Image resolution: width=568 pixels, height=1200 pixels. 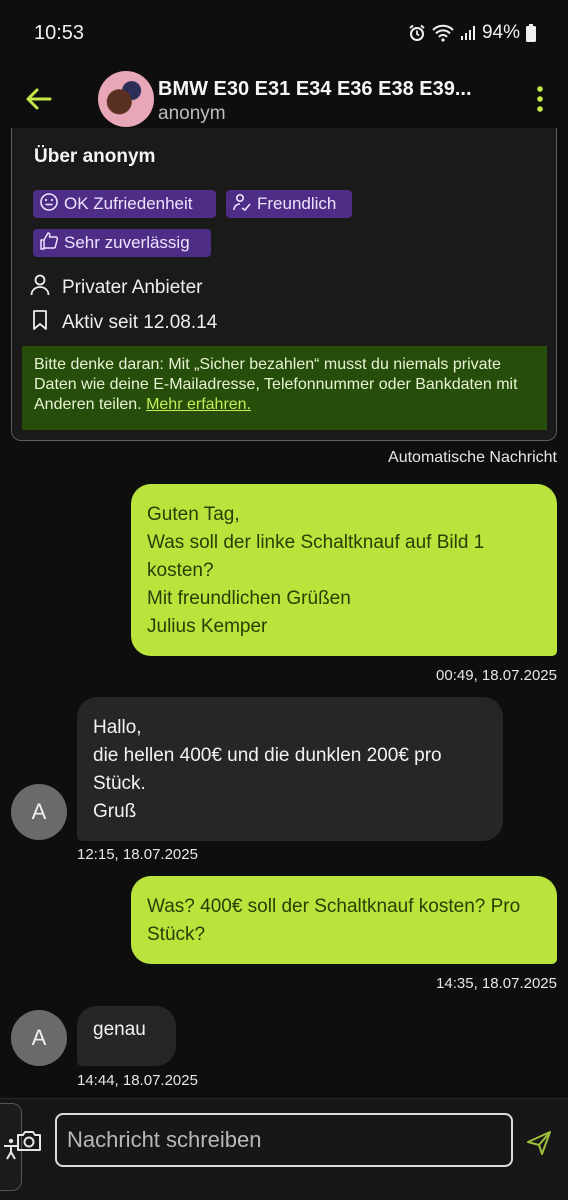 What do you see at coordinates (242, 204) in the screenshot?
I see `handshake-icon` at bounding box center [242, 204].